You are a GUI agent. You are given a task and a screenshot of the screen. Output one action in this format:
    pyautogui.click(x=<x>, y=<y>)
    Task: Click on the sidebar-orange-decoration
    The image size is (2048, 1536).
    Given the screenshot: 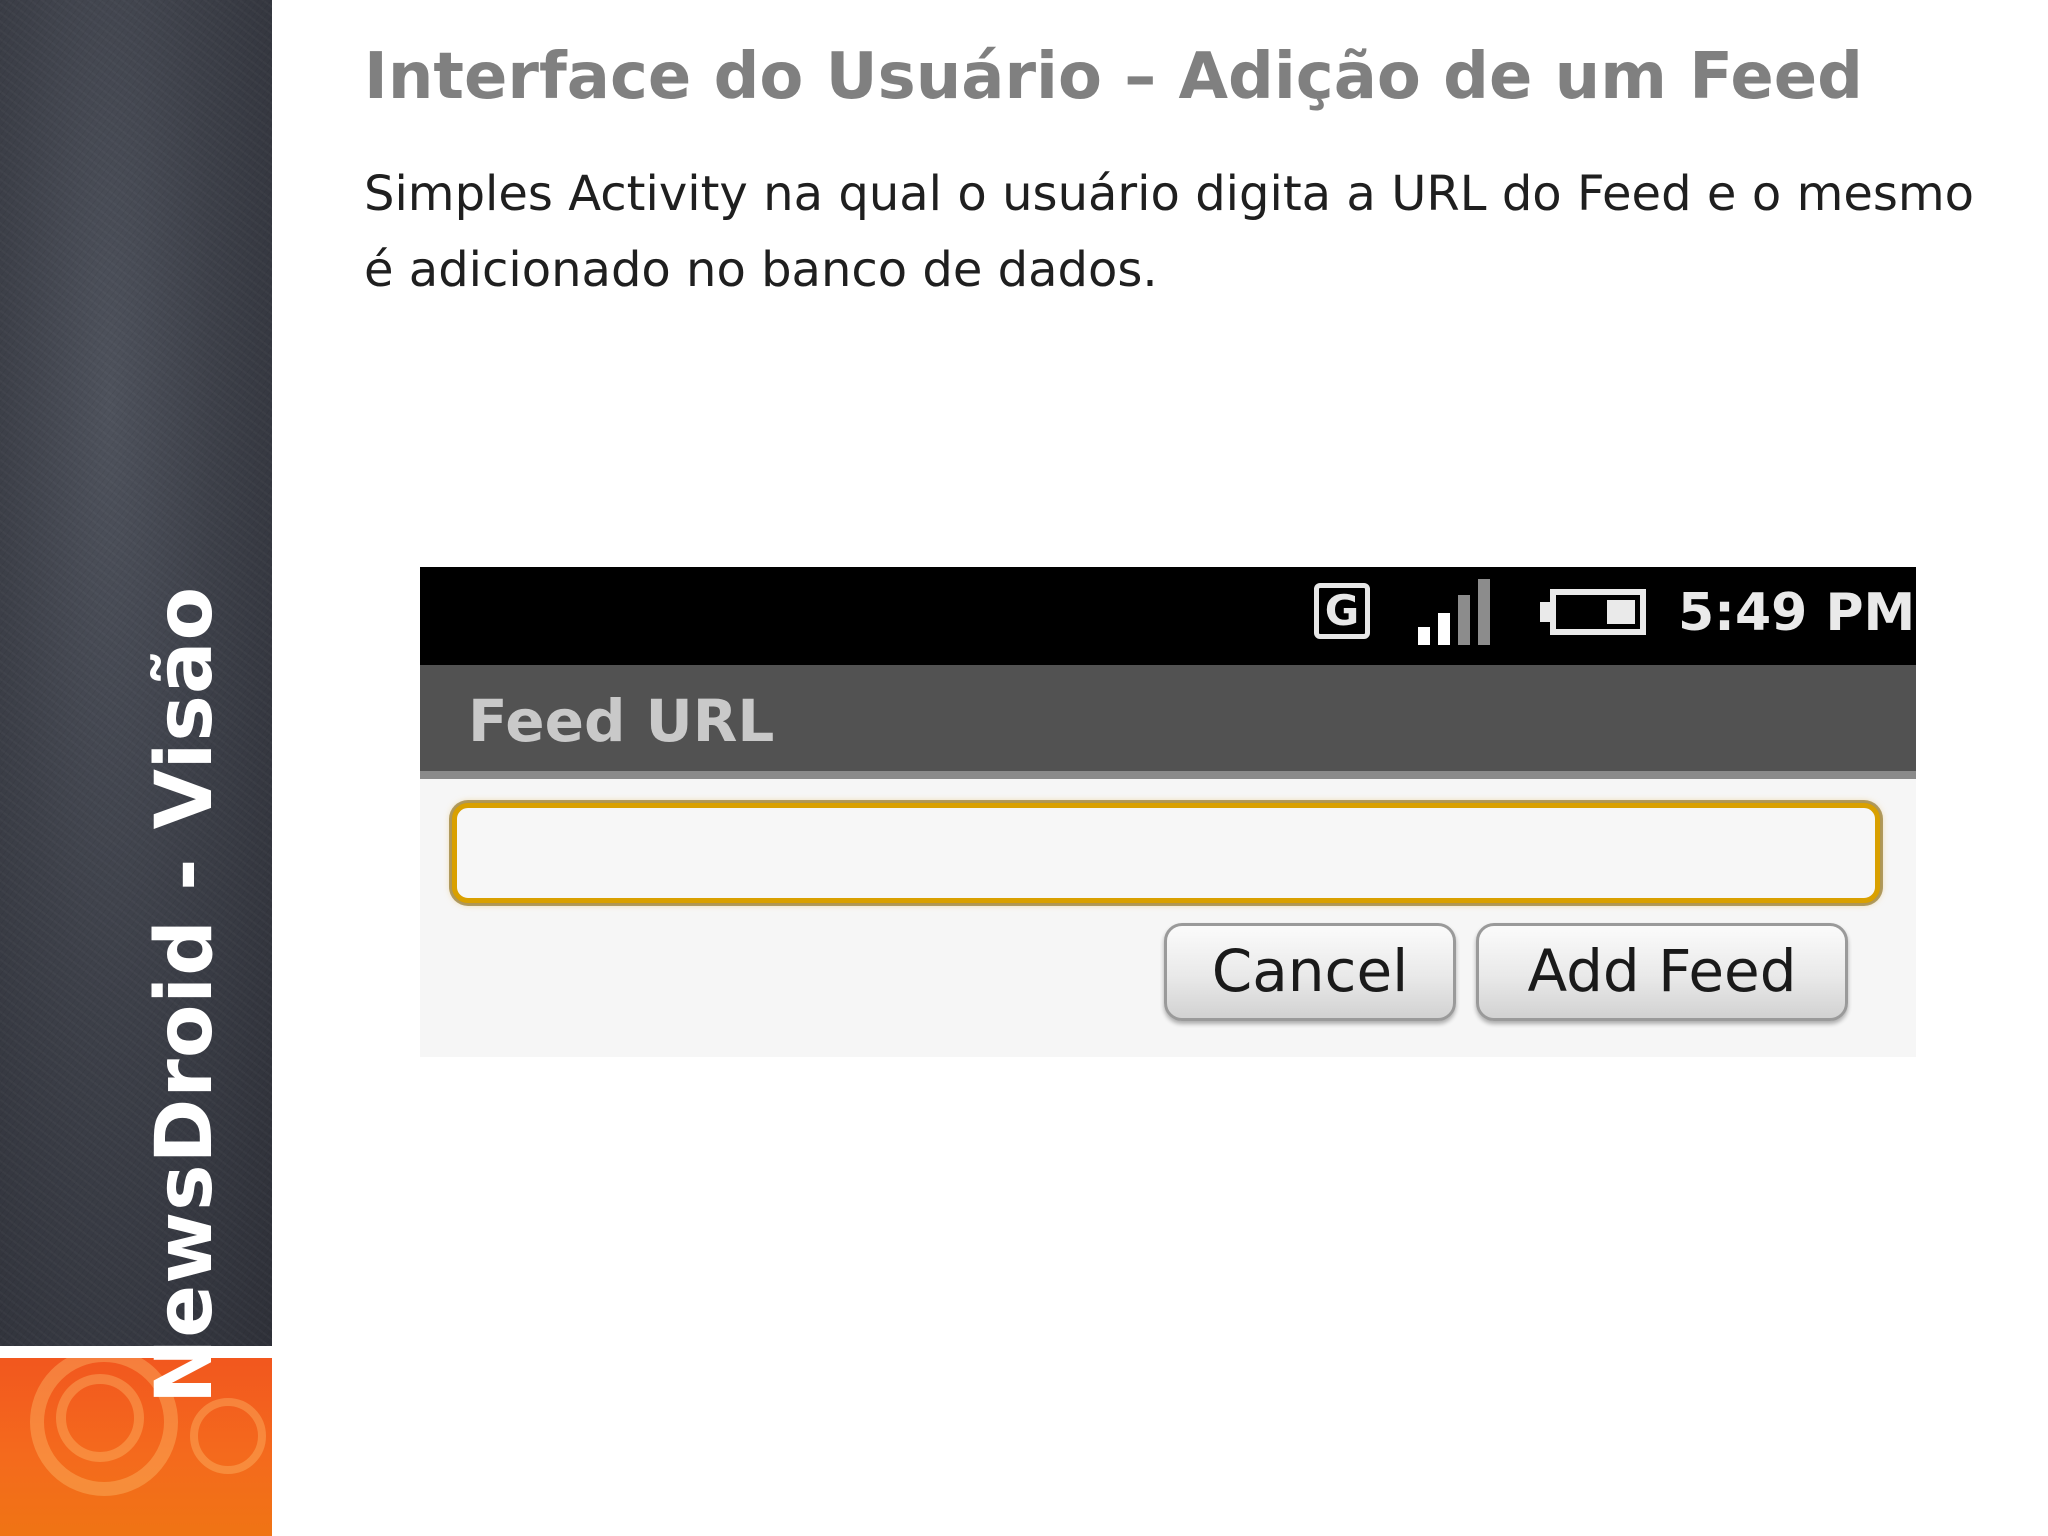 What is the action you would take?
    pyautogui.click(x=136, y=1447)
    